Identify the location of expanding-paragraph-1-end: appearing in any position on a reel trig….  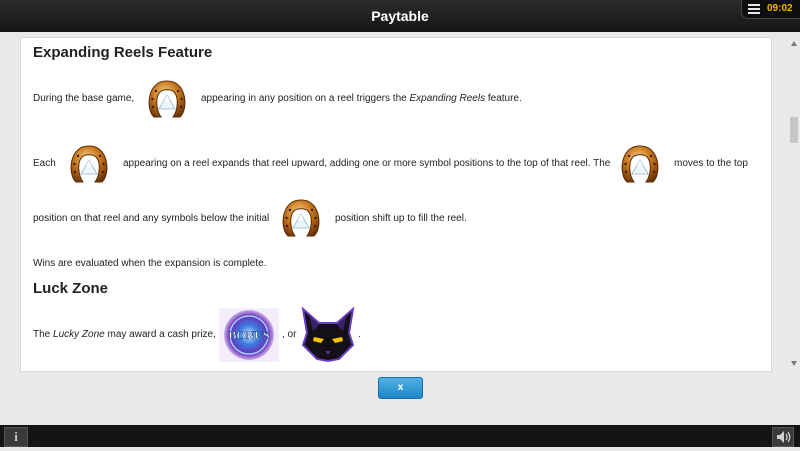
(361, 98).